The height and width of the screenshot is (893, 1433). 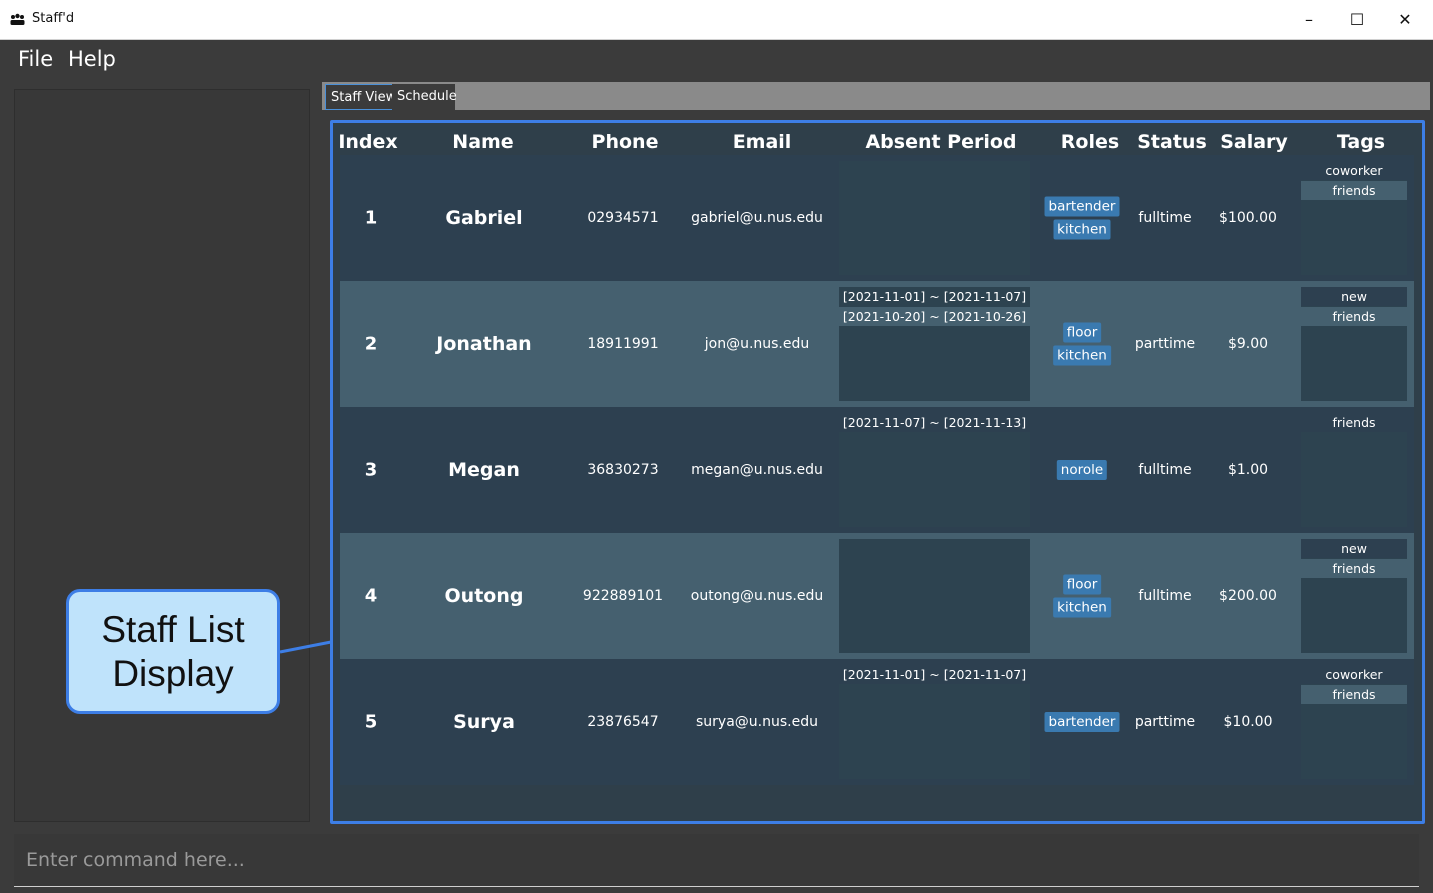 What do you see at coordinates (371, 470) in the screenshot?
I see `staff-index: 3` at bounding box center [371, 470].